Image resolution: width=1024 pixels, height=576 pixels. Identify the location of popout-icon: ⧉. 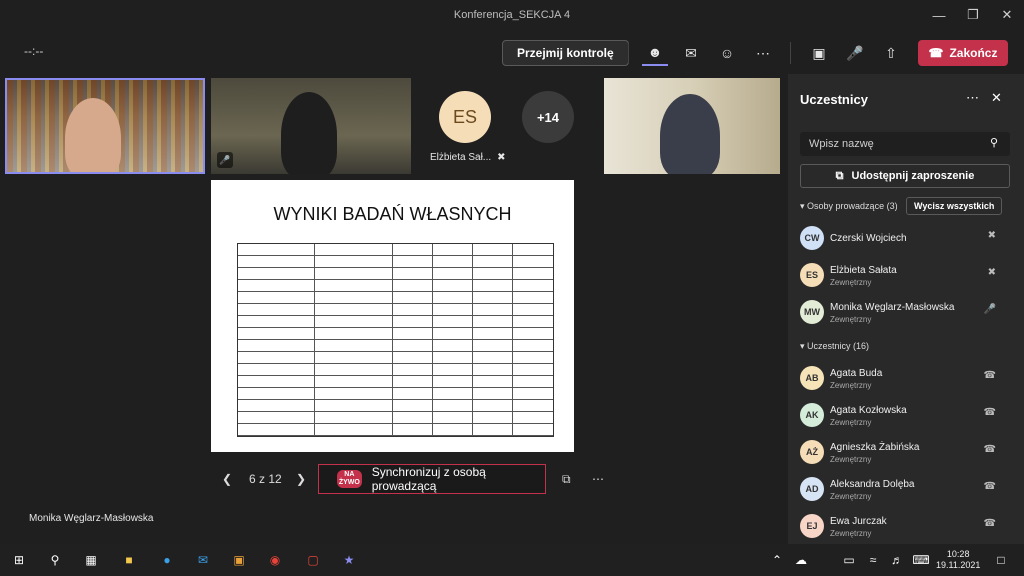
(566, 479).